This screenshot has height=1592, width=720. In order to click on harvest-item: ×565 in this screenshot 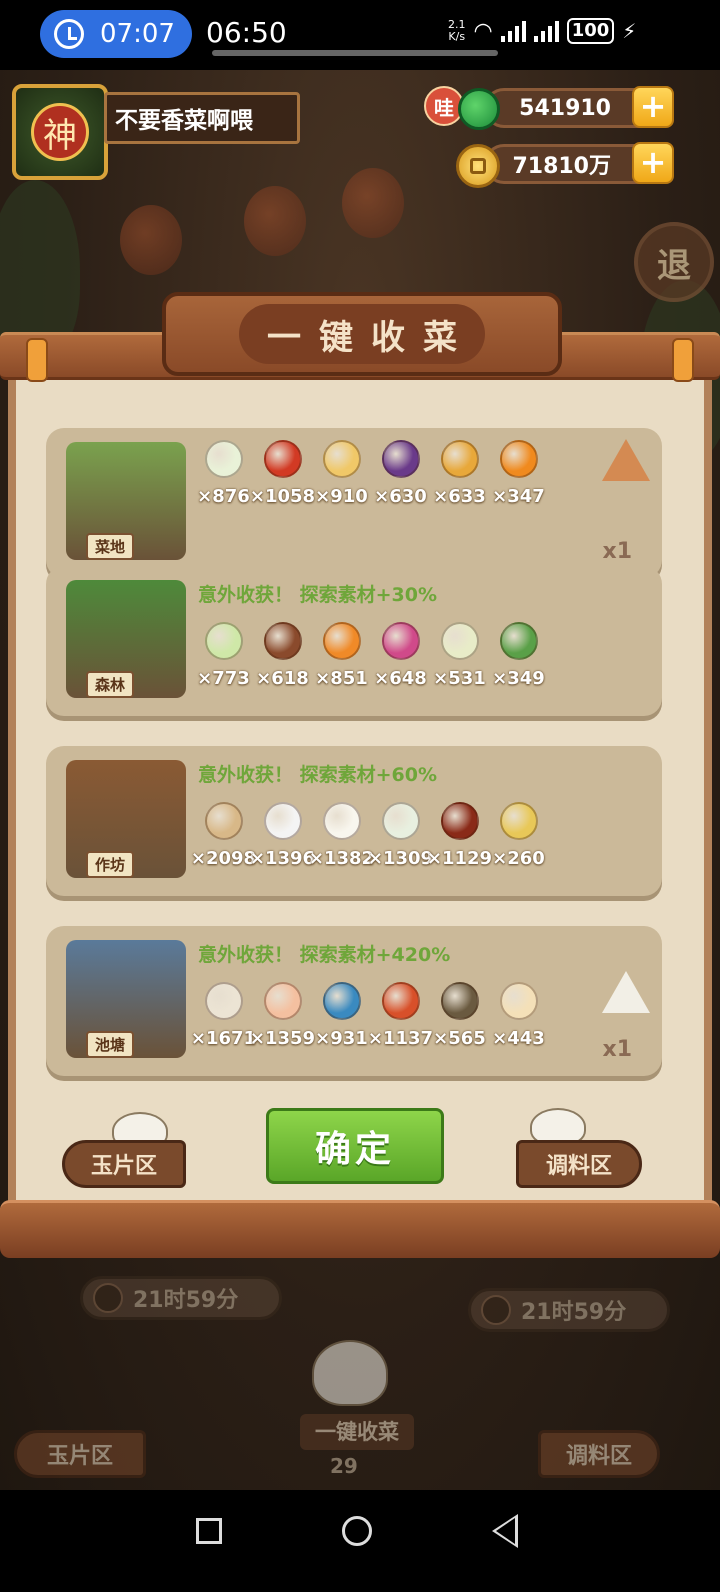, I will do `click(459, 1015)`.